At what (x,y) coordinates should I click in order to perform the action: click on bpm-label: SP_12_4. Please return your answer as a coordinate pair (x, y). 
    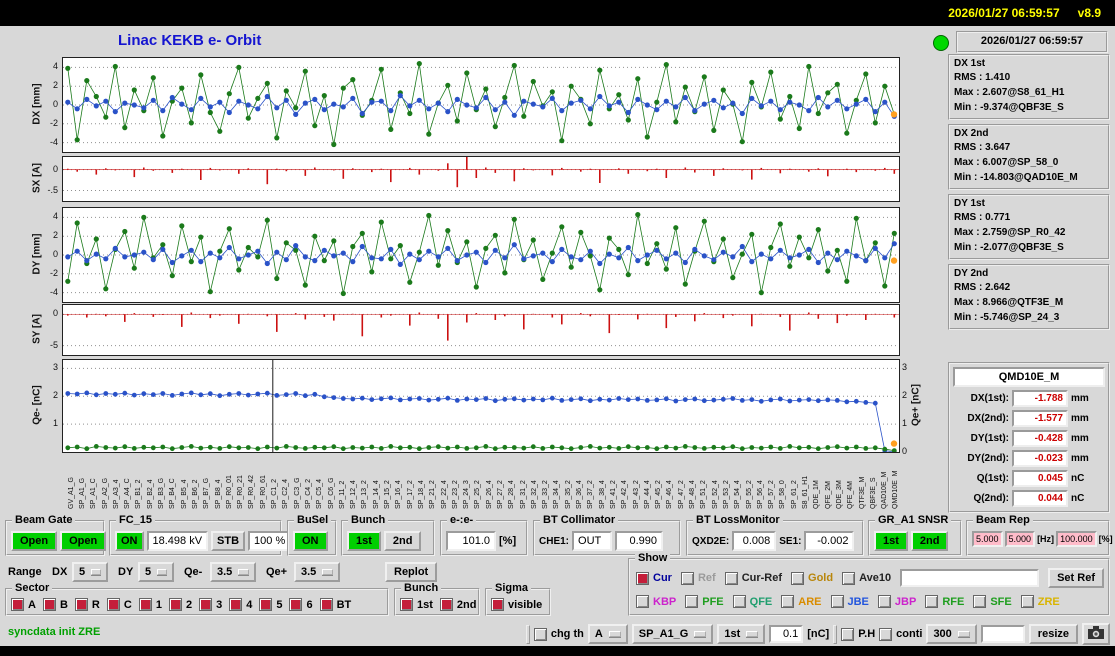
    Looking at the image, I should click on (354, 494).